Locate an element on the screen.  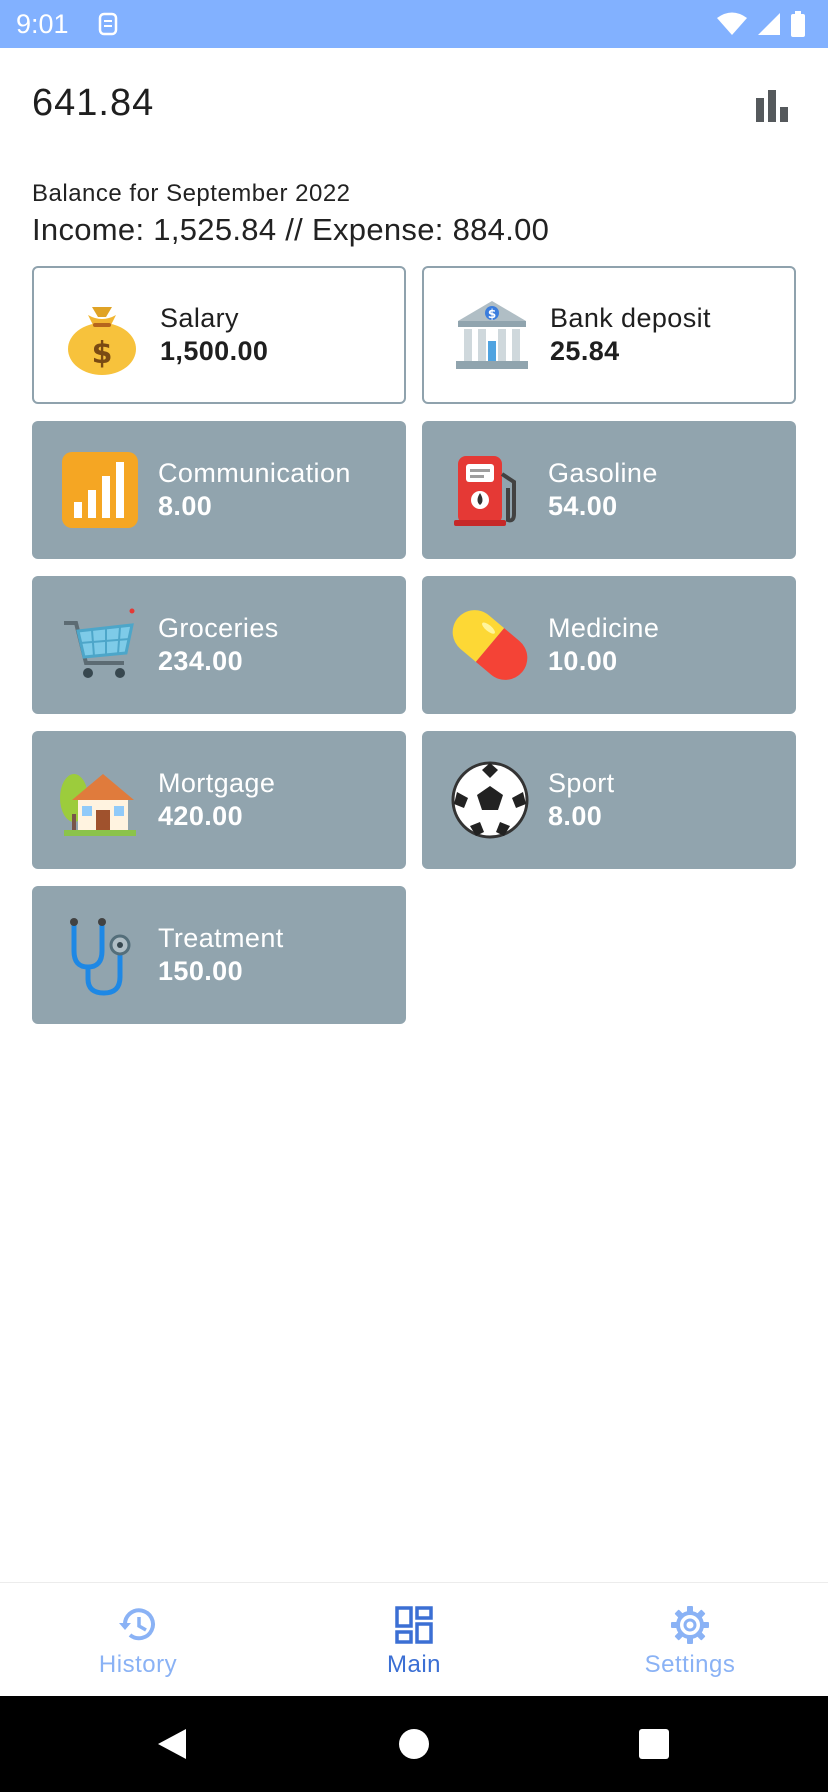
tile-name: Communication is located at coordinates (254, 473).